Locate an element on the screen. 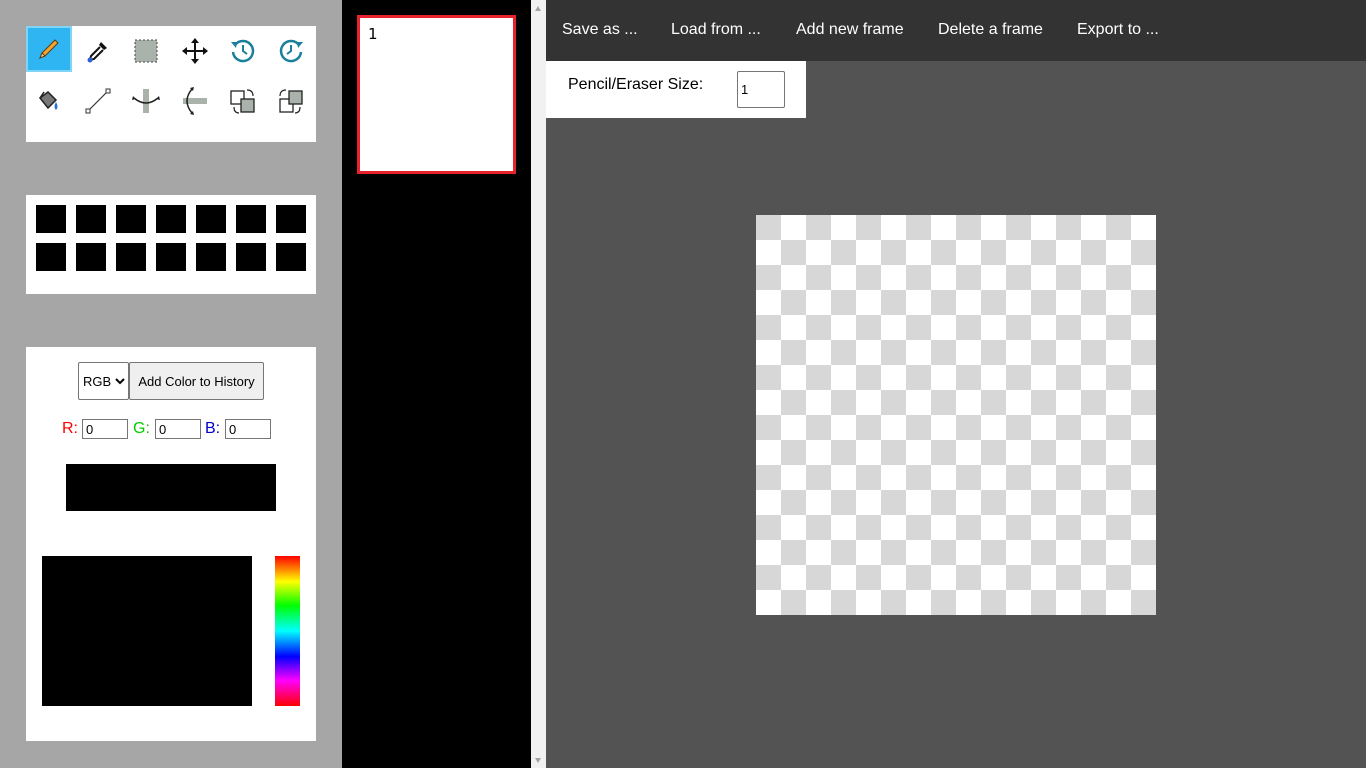 The width and height of the screenshot is (1366, 768). swap-alt-tool-button is located at coordinates (291, 101).